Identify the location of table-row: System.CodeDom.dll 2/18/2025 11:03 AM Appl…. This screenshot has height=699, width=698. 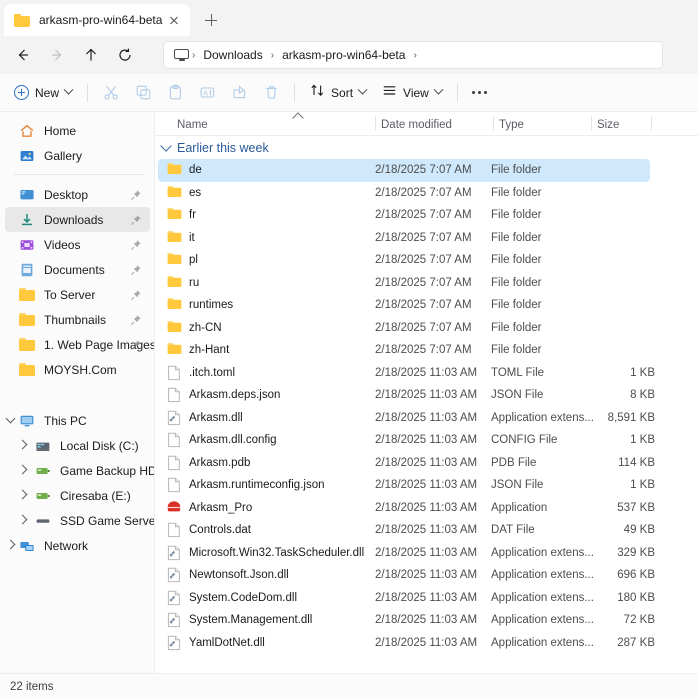
(406, 598).